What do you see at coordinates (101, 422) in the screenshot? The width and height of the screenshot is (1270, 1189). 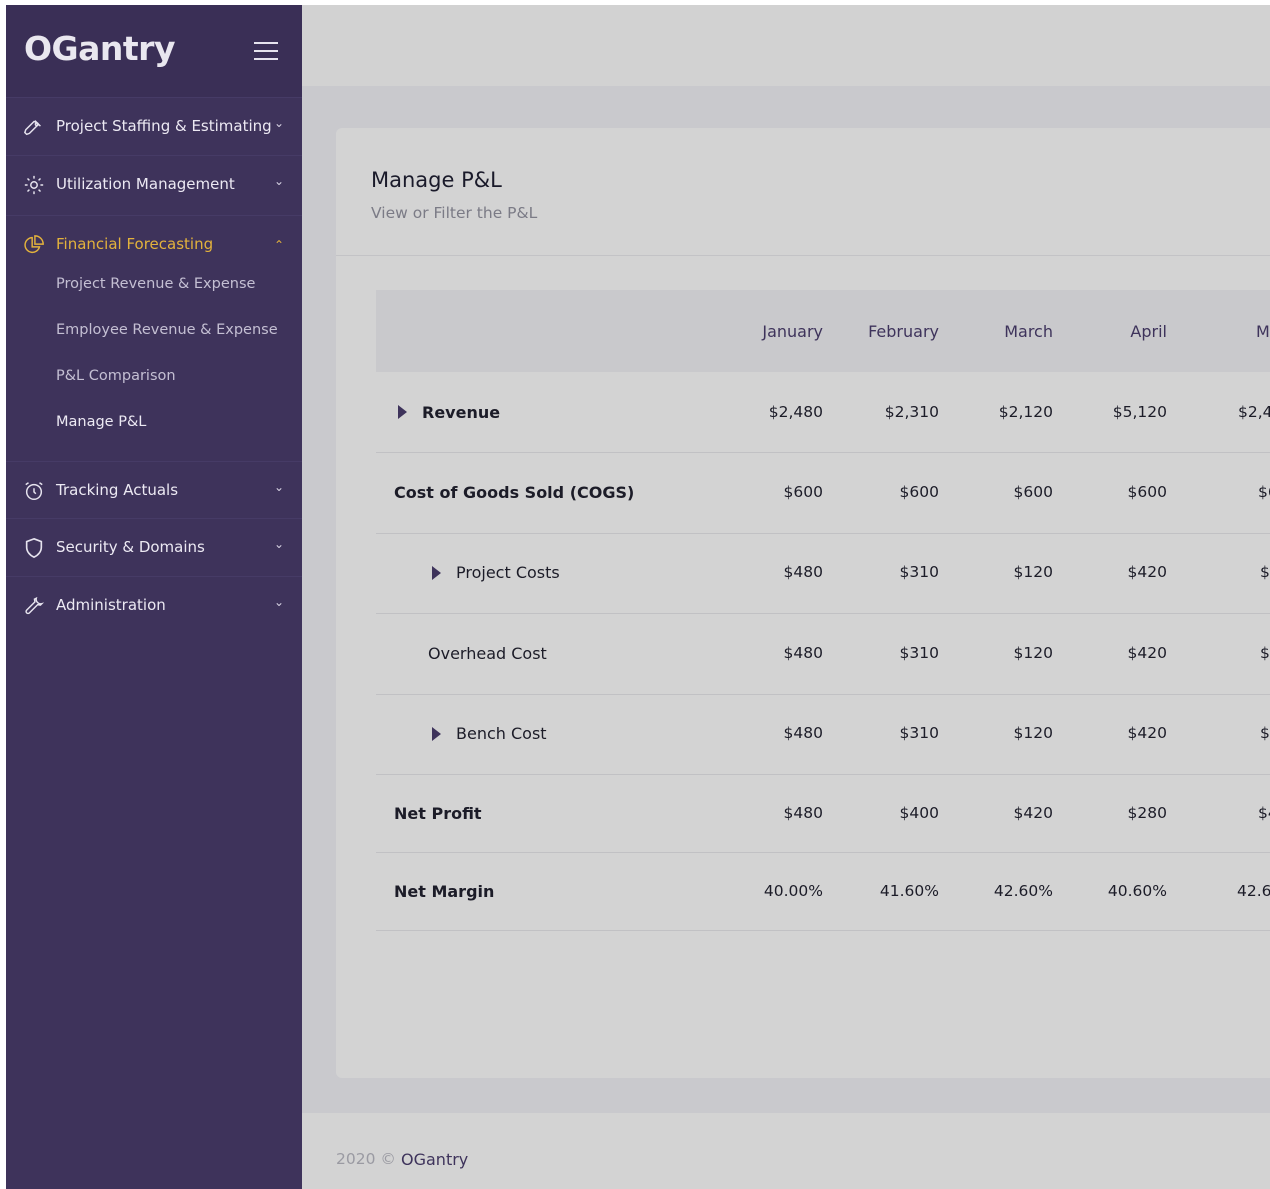 I see `subnav-manage-pl: Manage P&L` at bounding box center [101, 422].